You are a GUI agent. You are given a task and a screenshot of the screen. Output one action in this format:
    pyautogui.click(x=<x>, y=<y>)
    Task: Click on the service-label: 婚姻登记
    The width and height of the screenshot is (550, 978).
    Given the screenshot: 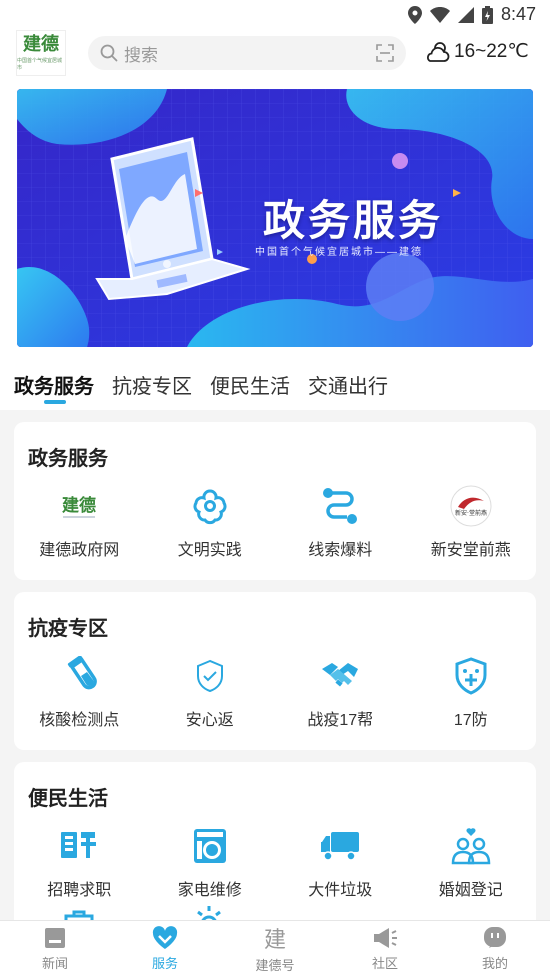 What is the action you would take?
    pyautogui.click(x=470, y=890)
    